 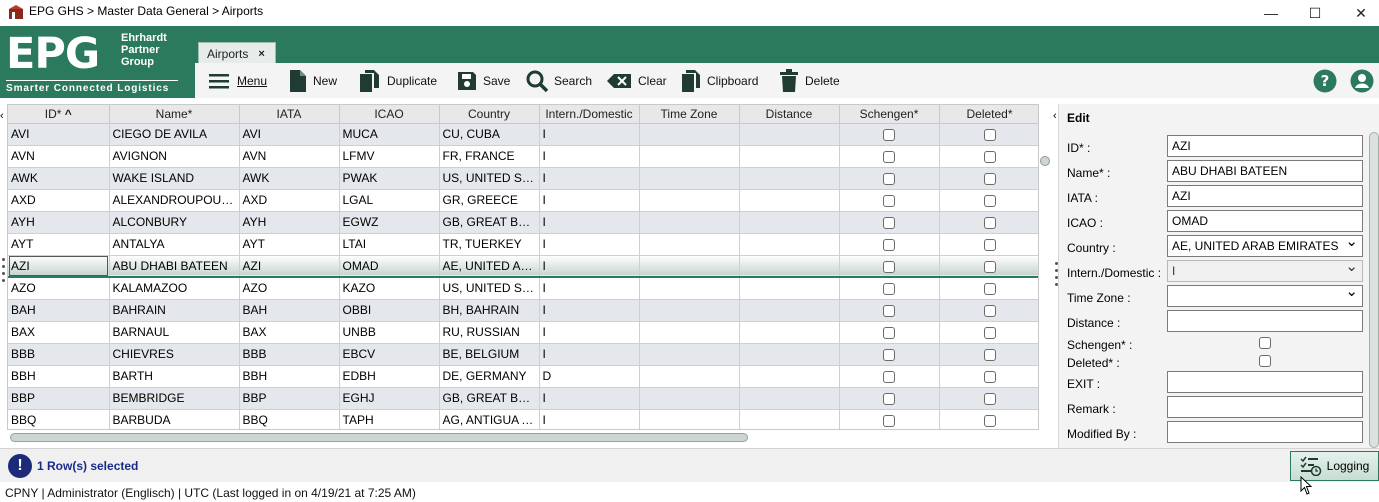 I want to click on cell-iata: AXD, so click(x=289, y=200).